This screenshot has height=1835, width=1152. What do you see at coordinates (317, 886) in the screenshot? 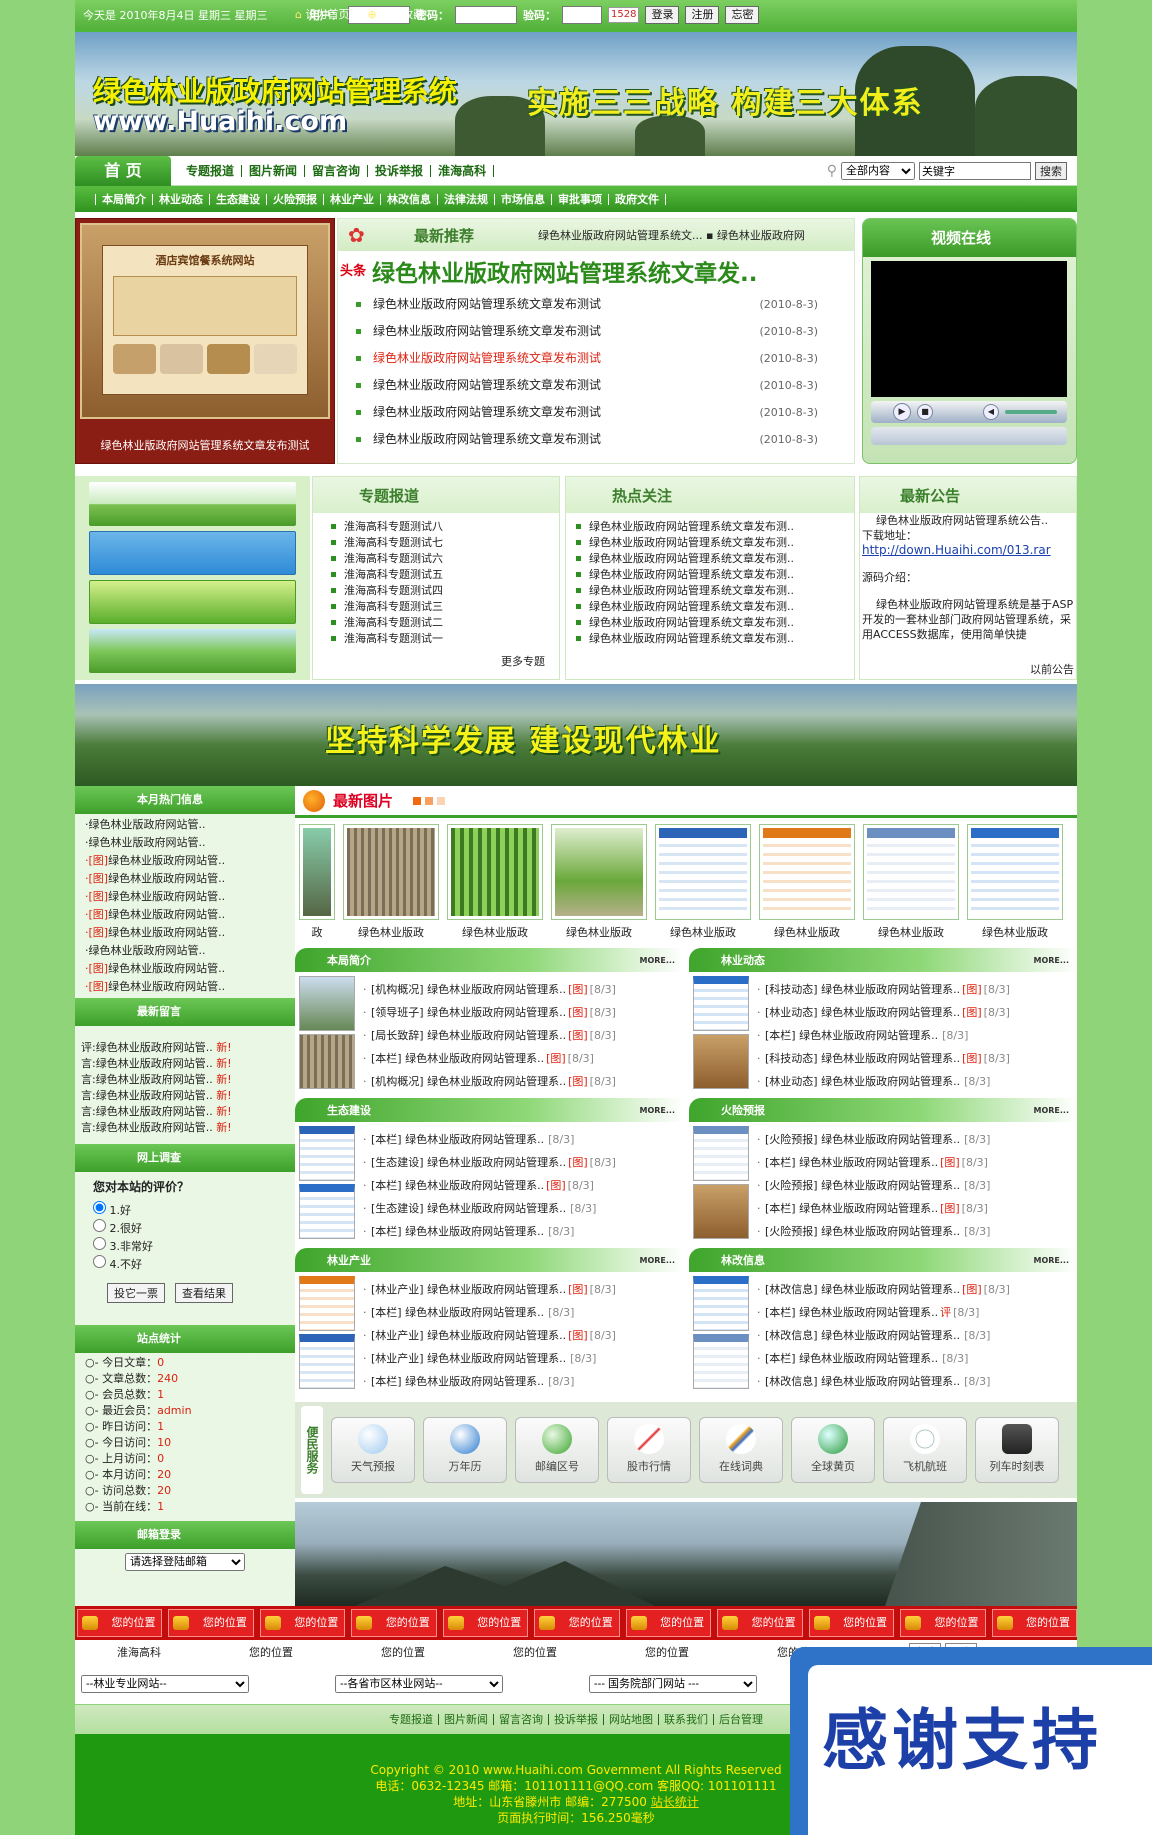
I see `gallery-item: 政` at bounding box center [317, 886].